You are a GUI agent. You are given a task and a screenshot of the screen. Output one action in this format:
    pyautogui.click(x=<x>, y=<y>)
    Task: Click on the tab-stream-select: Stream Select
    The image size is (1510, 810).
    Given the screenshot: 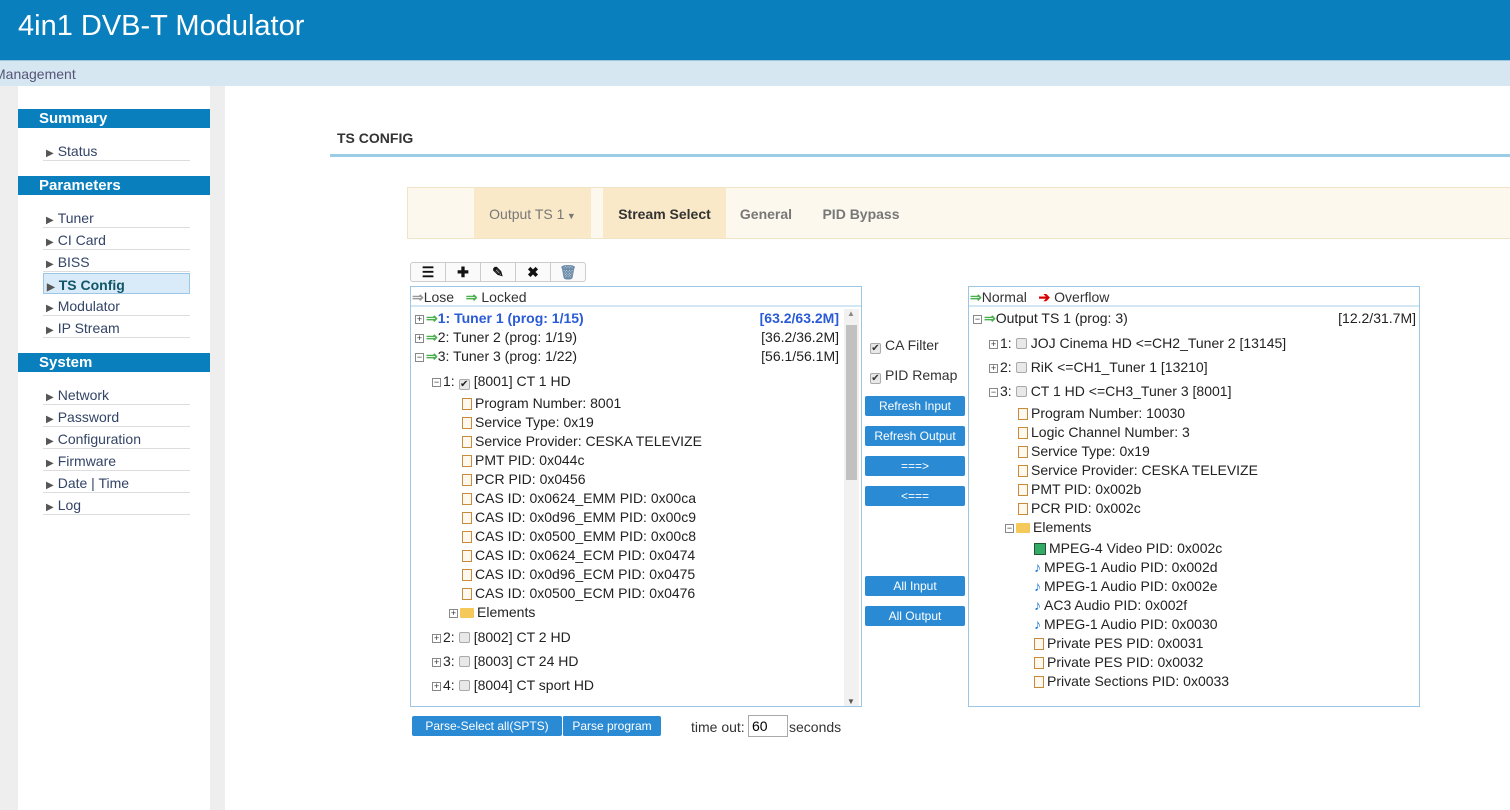 What is the action you would take?
    pyautogui.click(x=664, y=213)
    